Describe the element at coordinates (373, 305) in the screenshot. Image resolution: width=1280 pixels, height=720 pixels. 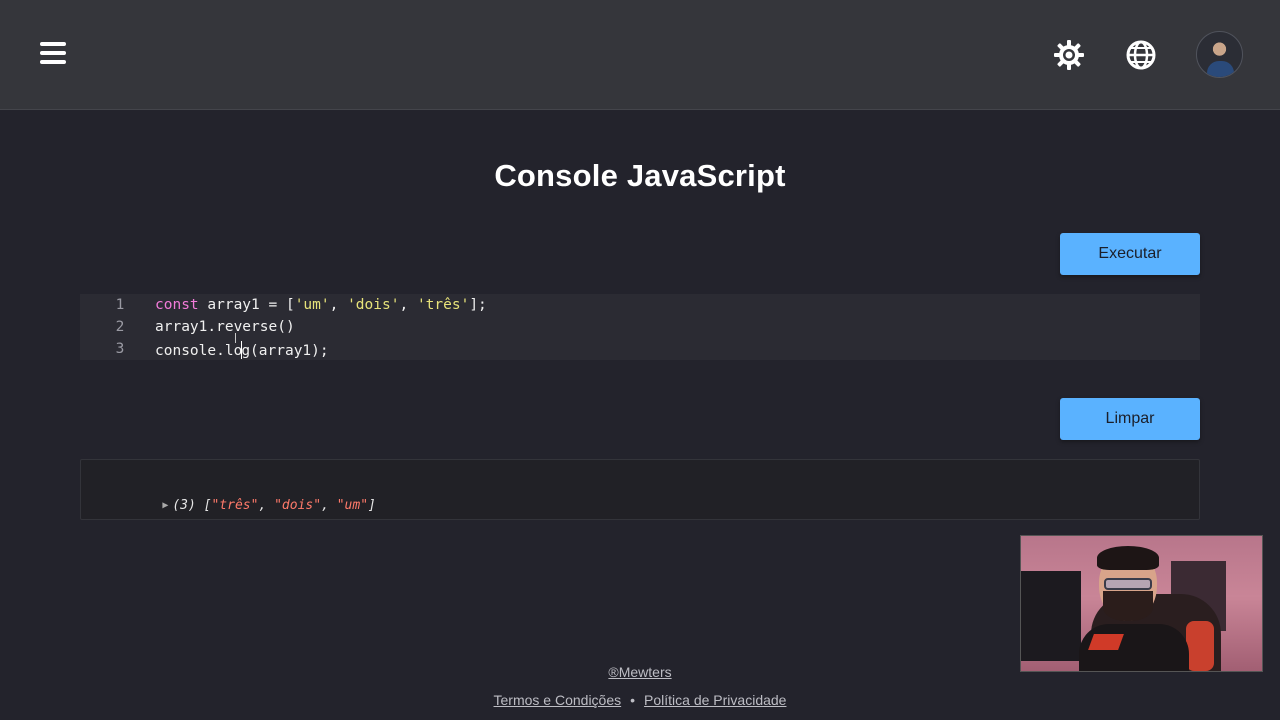
I see `code-token: 'dois'` at that location.